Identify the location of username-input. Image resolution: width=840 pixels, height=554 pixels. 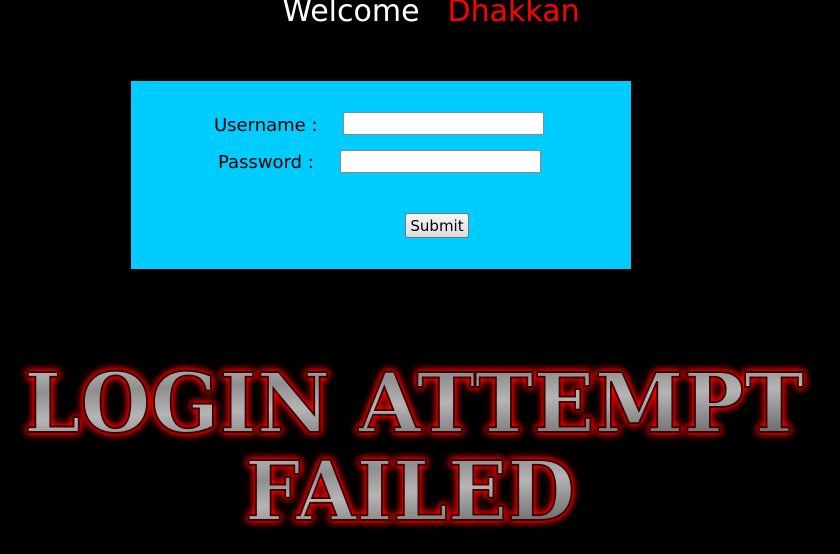
(443, 123).